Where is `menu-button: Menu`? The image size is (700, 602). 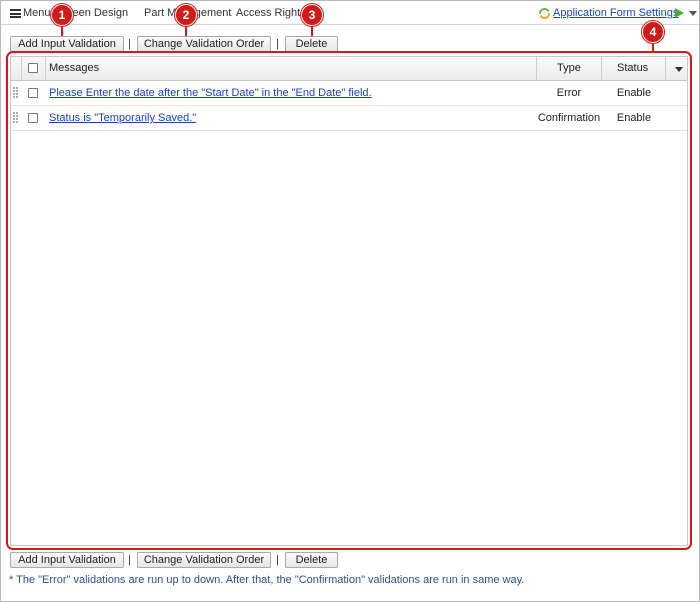
menu-button: Menu is located at coordinates (37, 13).